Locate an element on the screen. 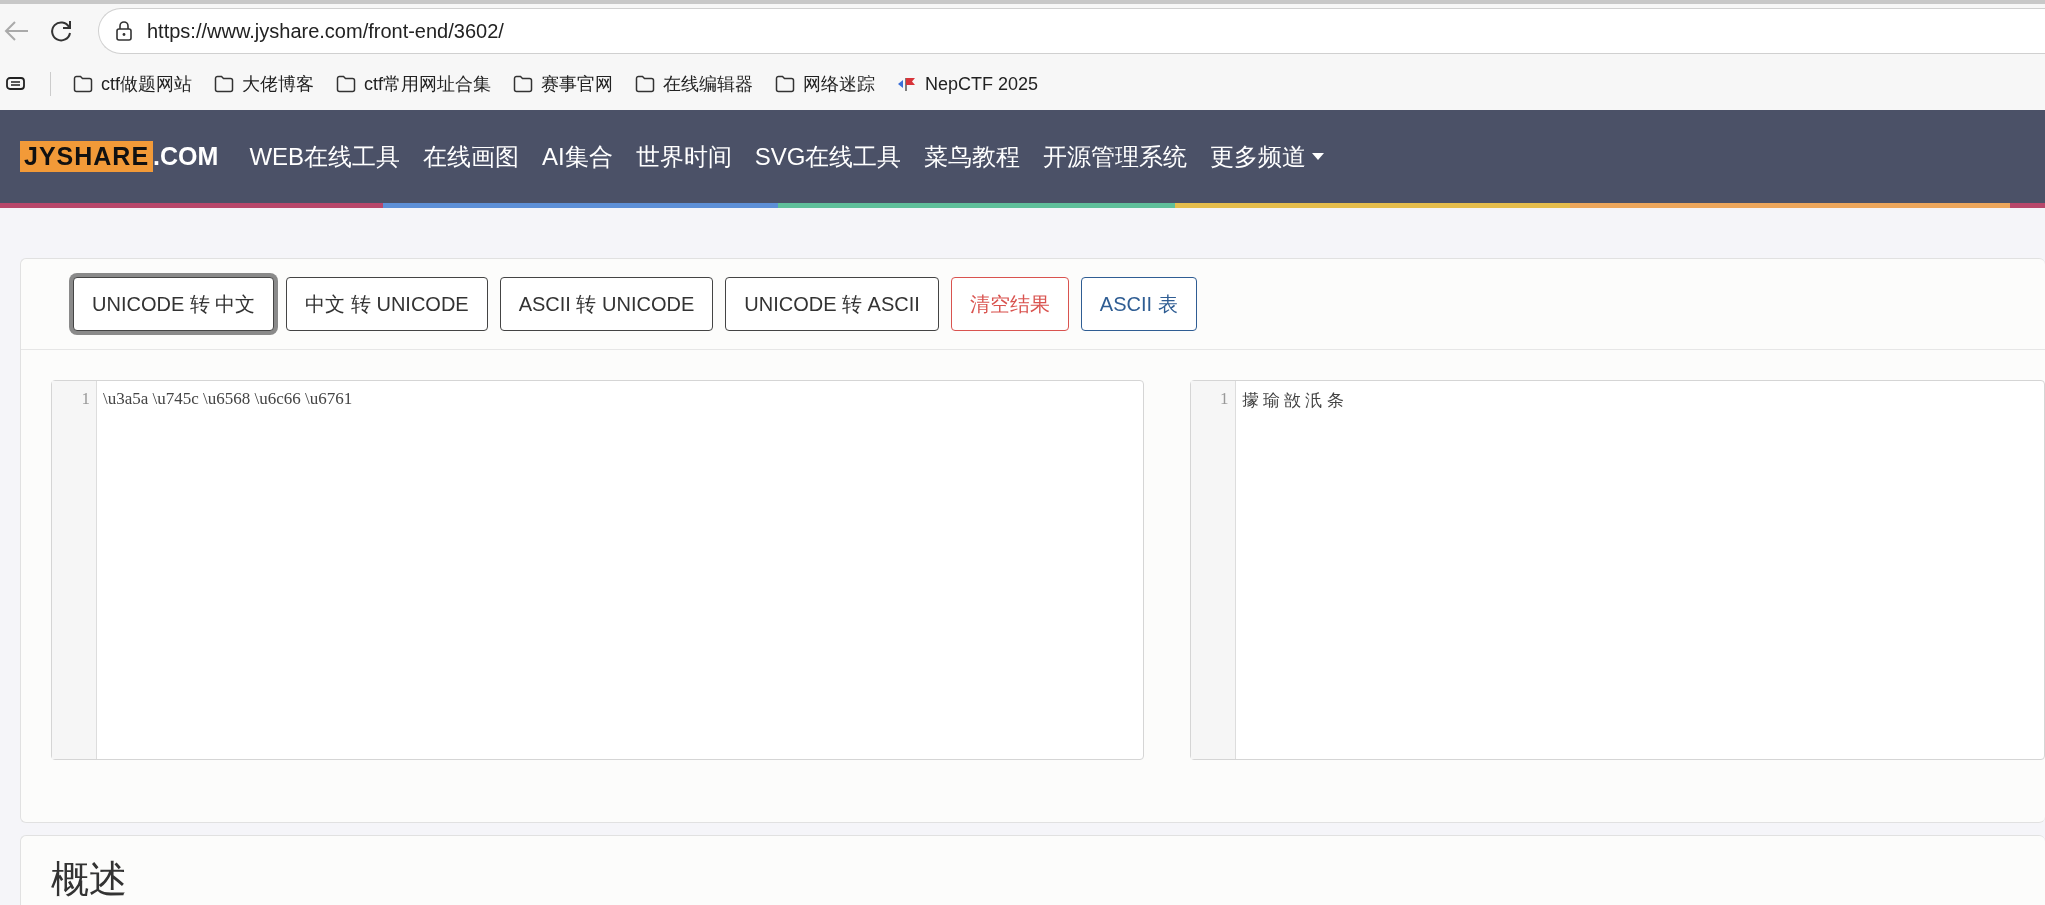  logo-mark: JYSHARE is located at coordinates (87, 156).